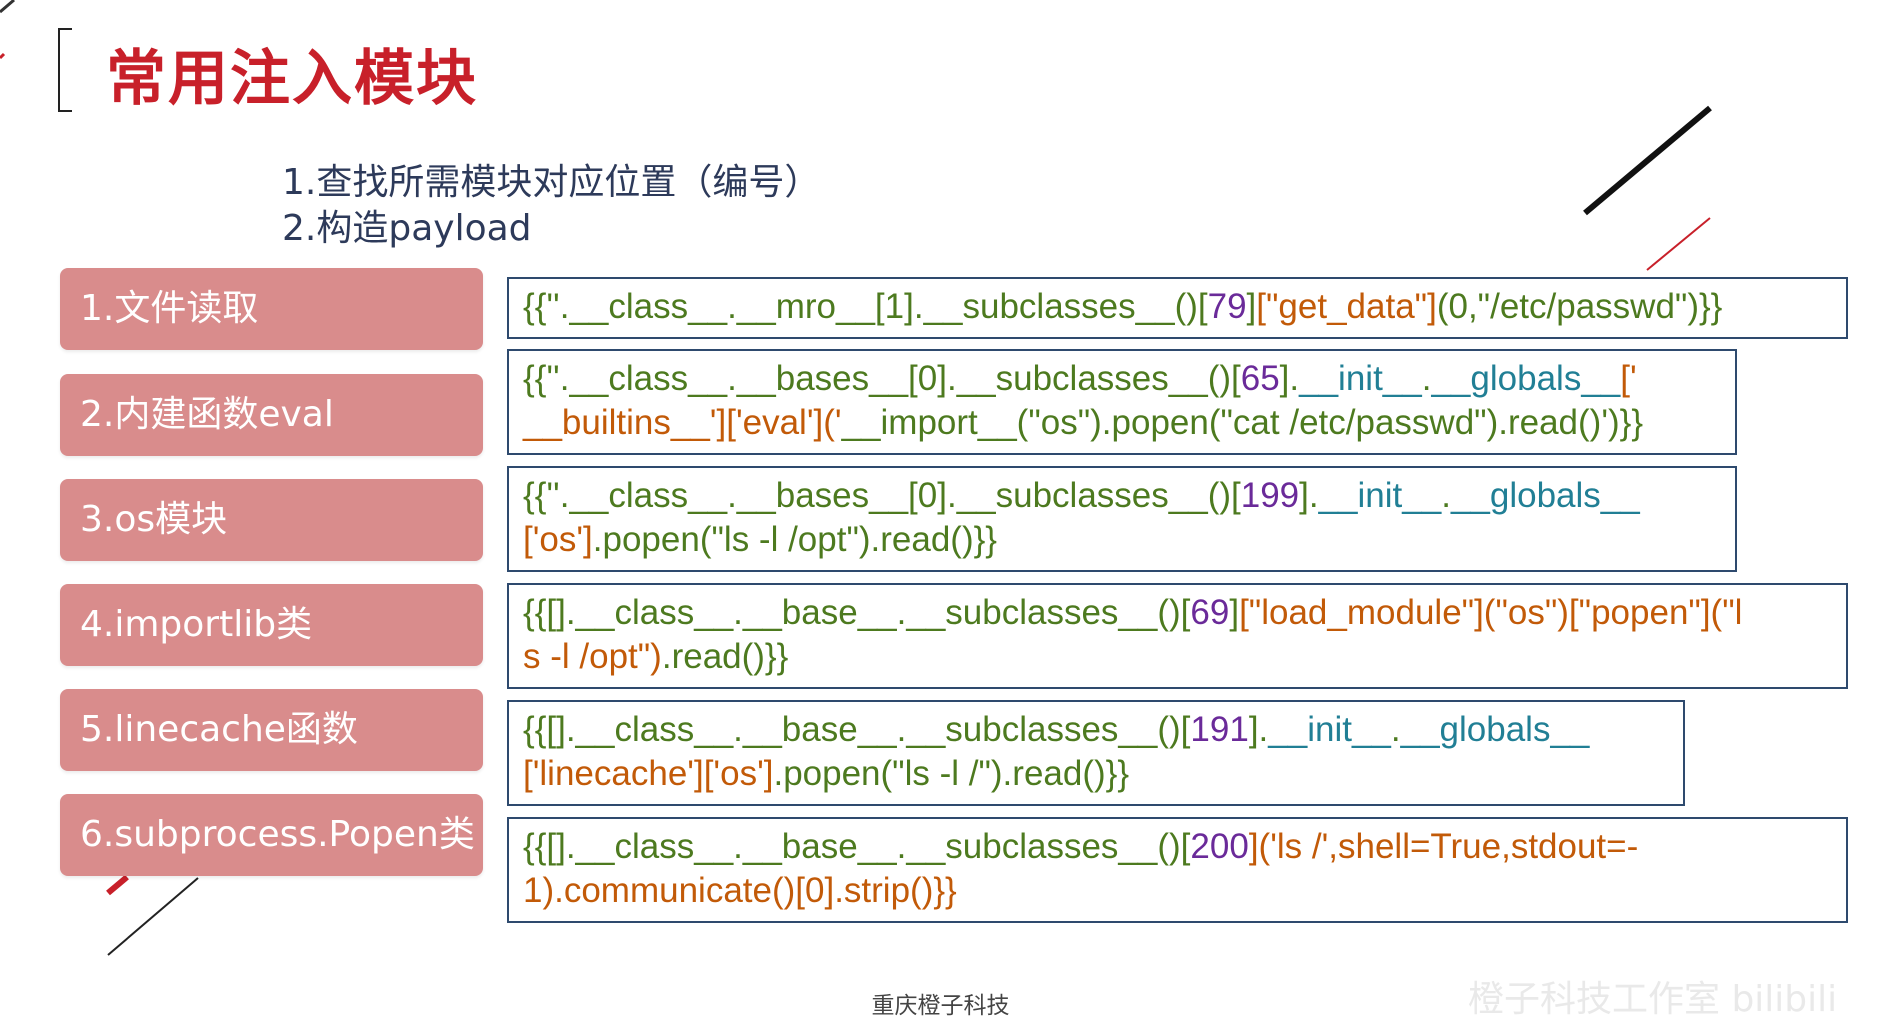 The image size is (1881, 1019). What do you see at coordinates (1579, 306) in the screenshot?
I see `payload-segment: (0,"/etc/passwd")}}` at bounding box center [1579, 306].